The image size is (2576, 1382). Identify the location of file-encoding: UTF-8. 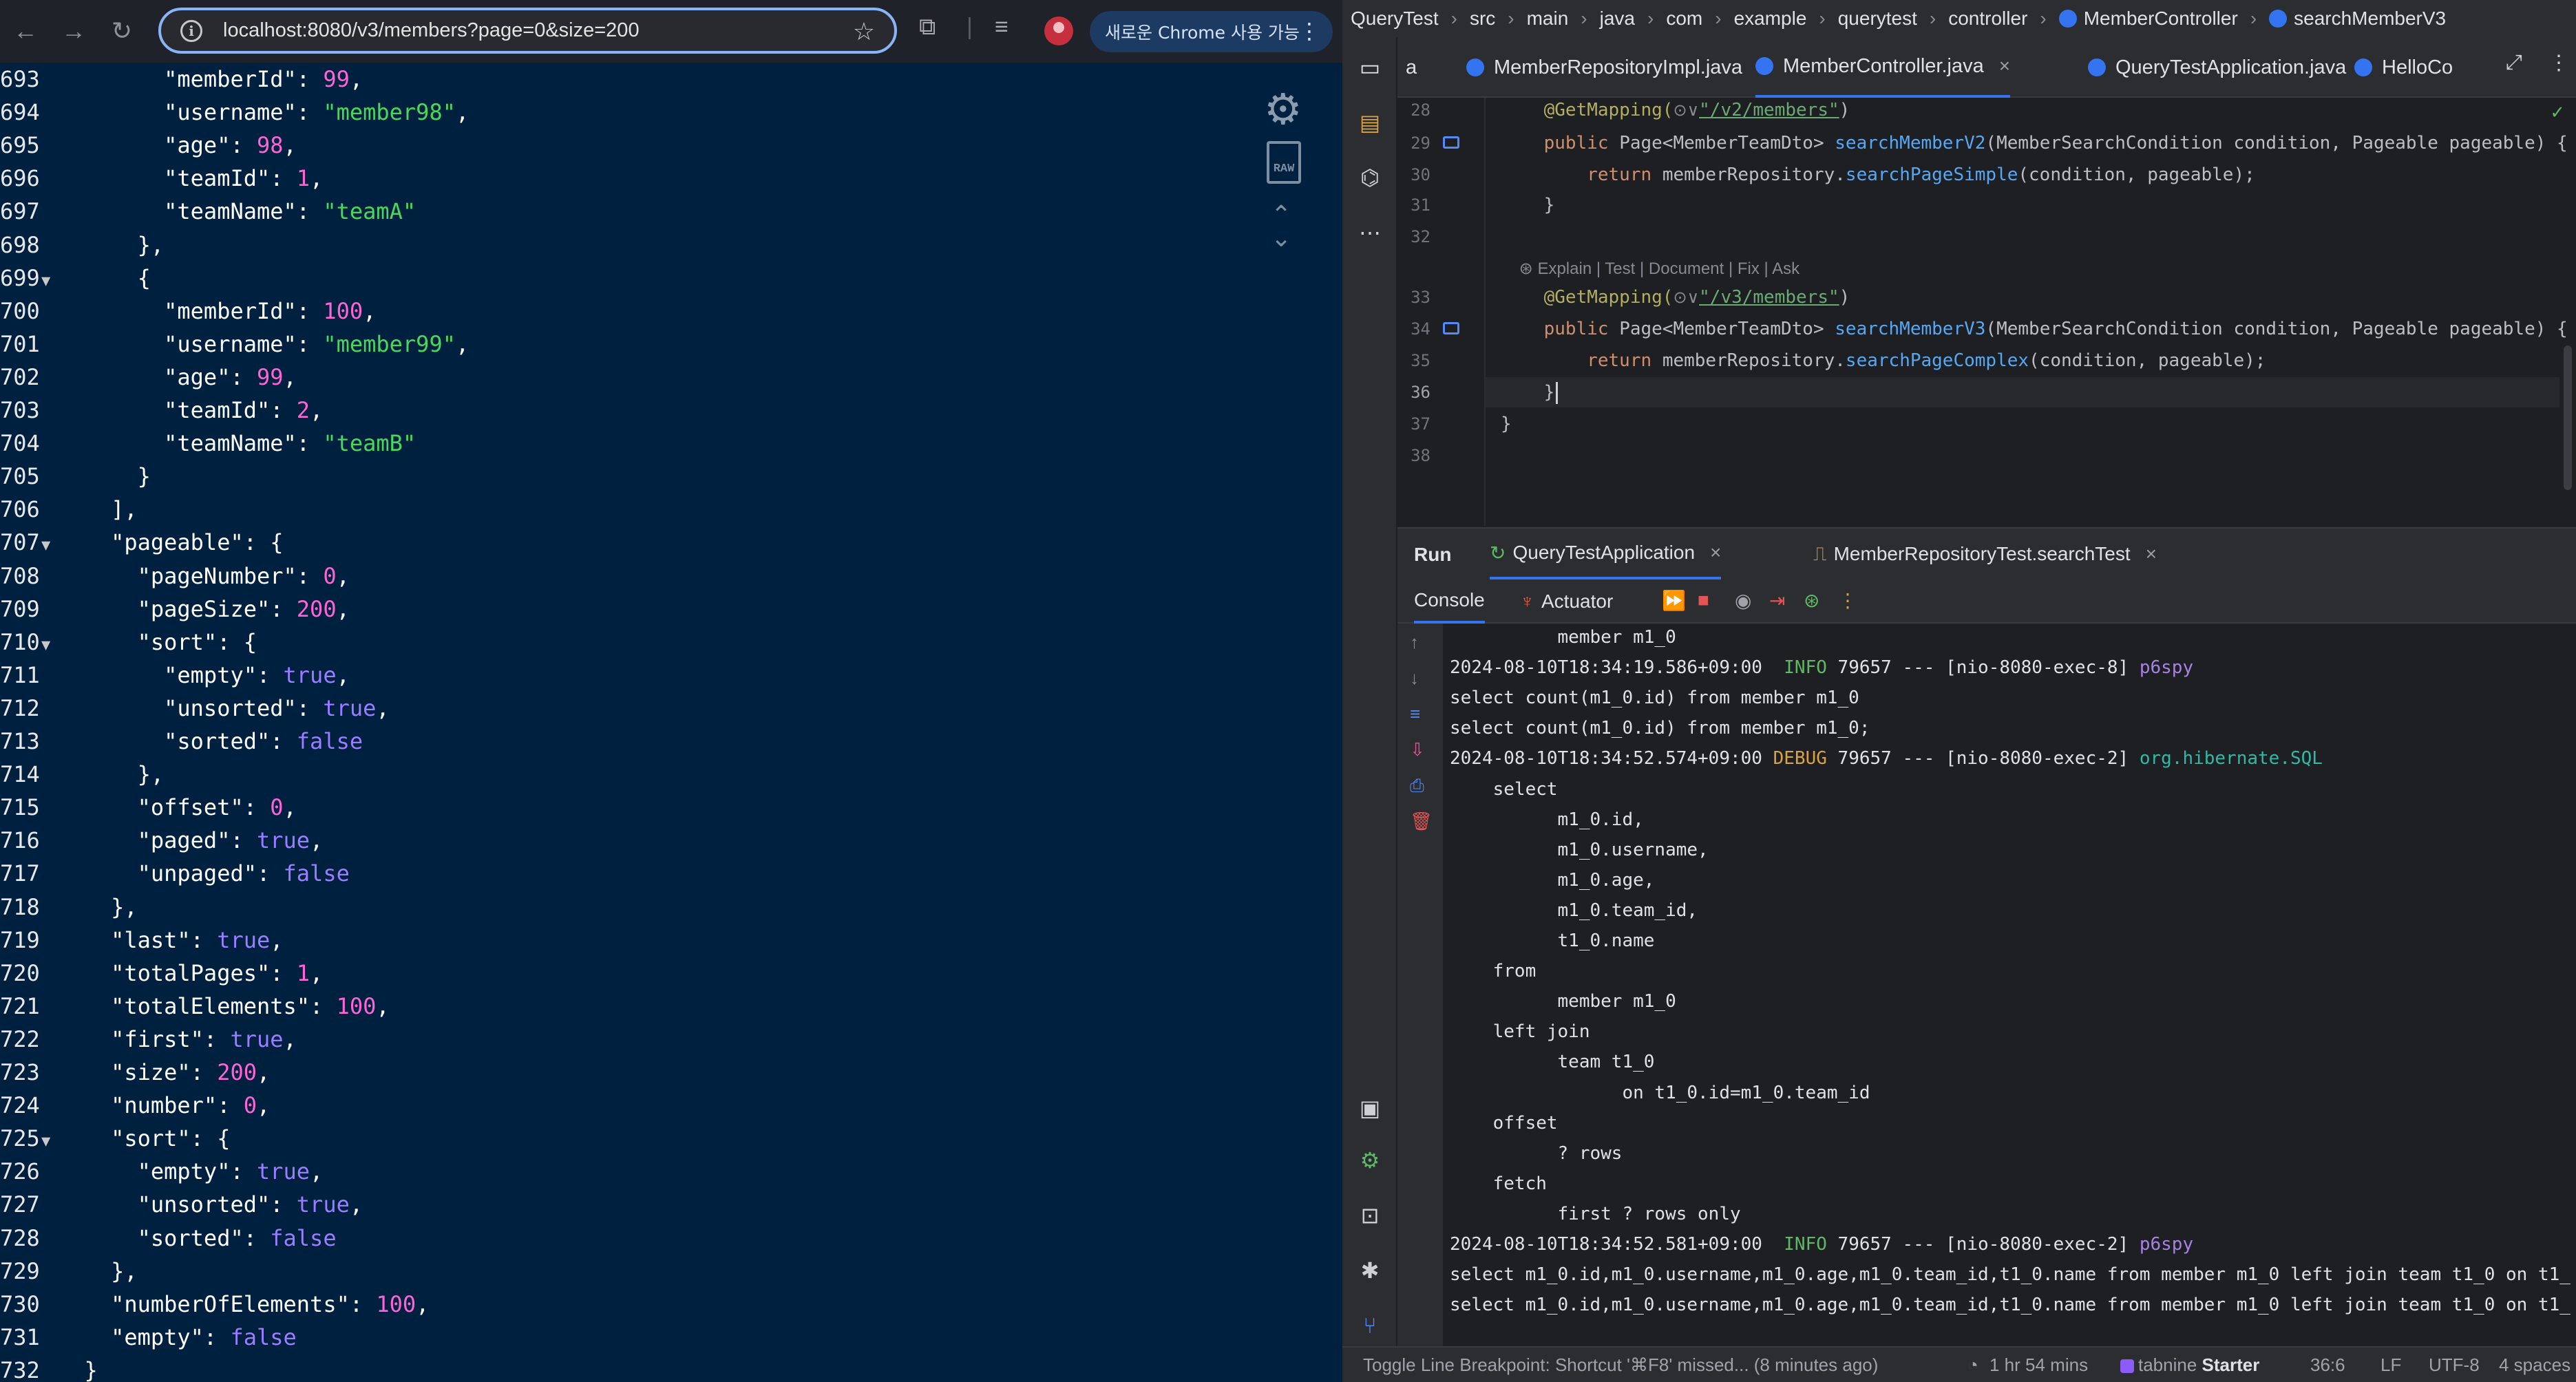
(2455, 1365).